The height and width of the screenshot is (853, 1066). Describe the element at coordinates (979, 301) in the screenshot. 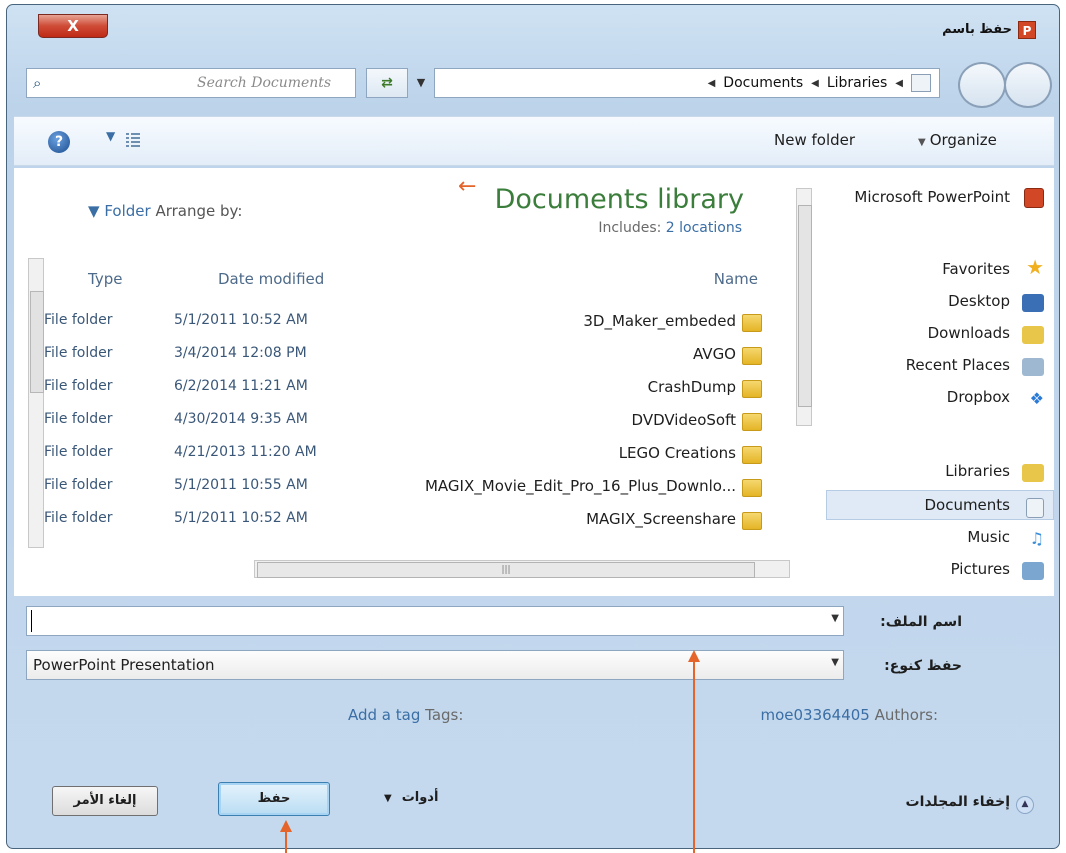

I see `nav-item-desktop: Desktop` at that location.